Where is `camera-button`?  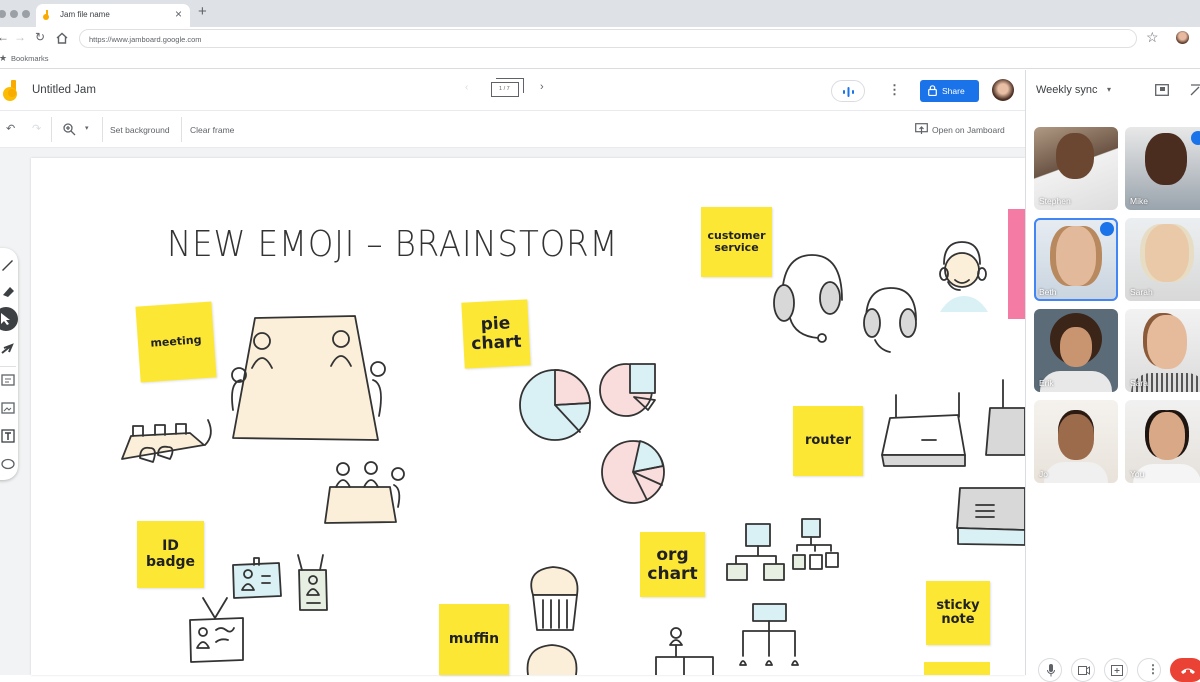 camera-button is located at coordinates (1083, 670).